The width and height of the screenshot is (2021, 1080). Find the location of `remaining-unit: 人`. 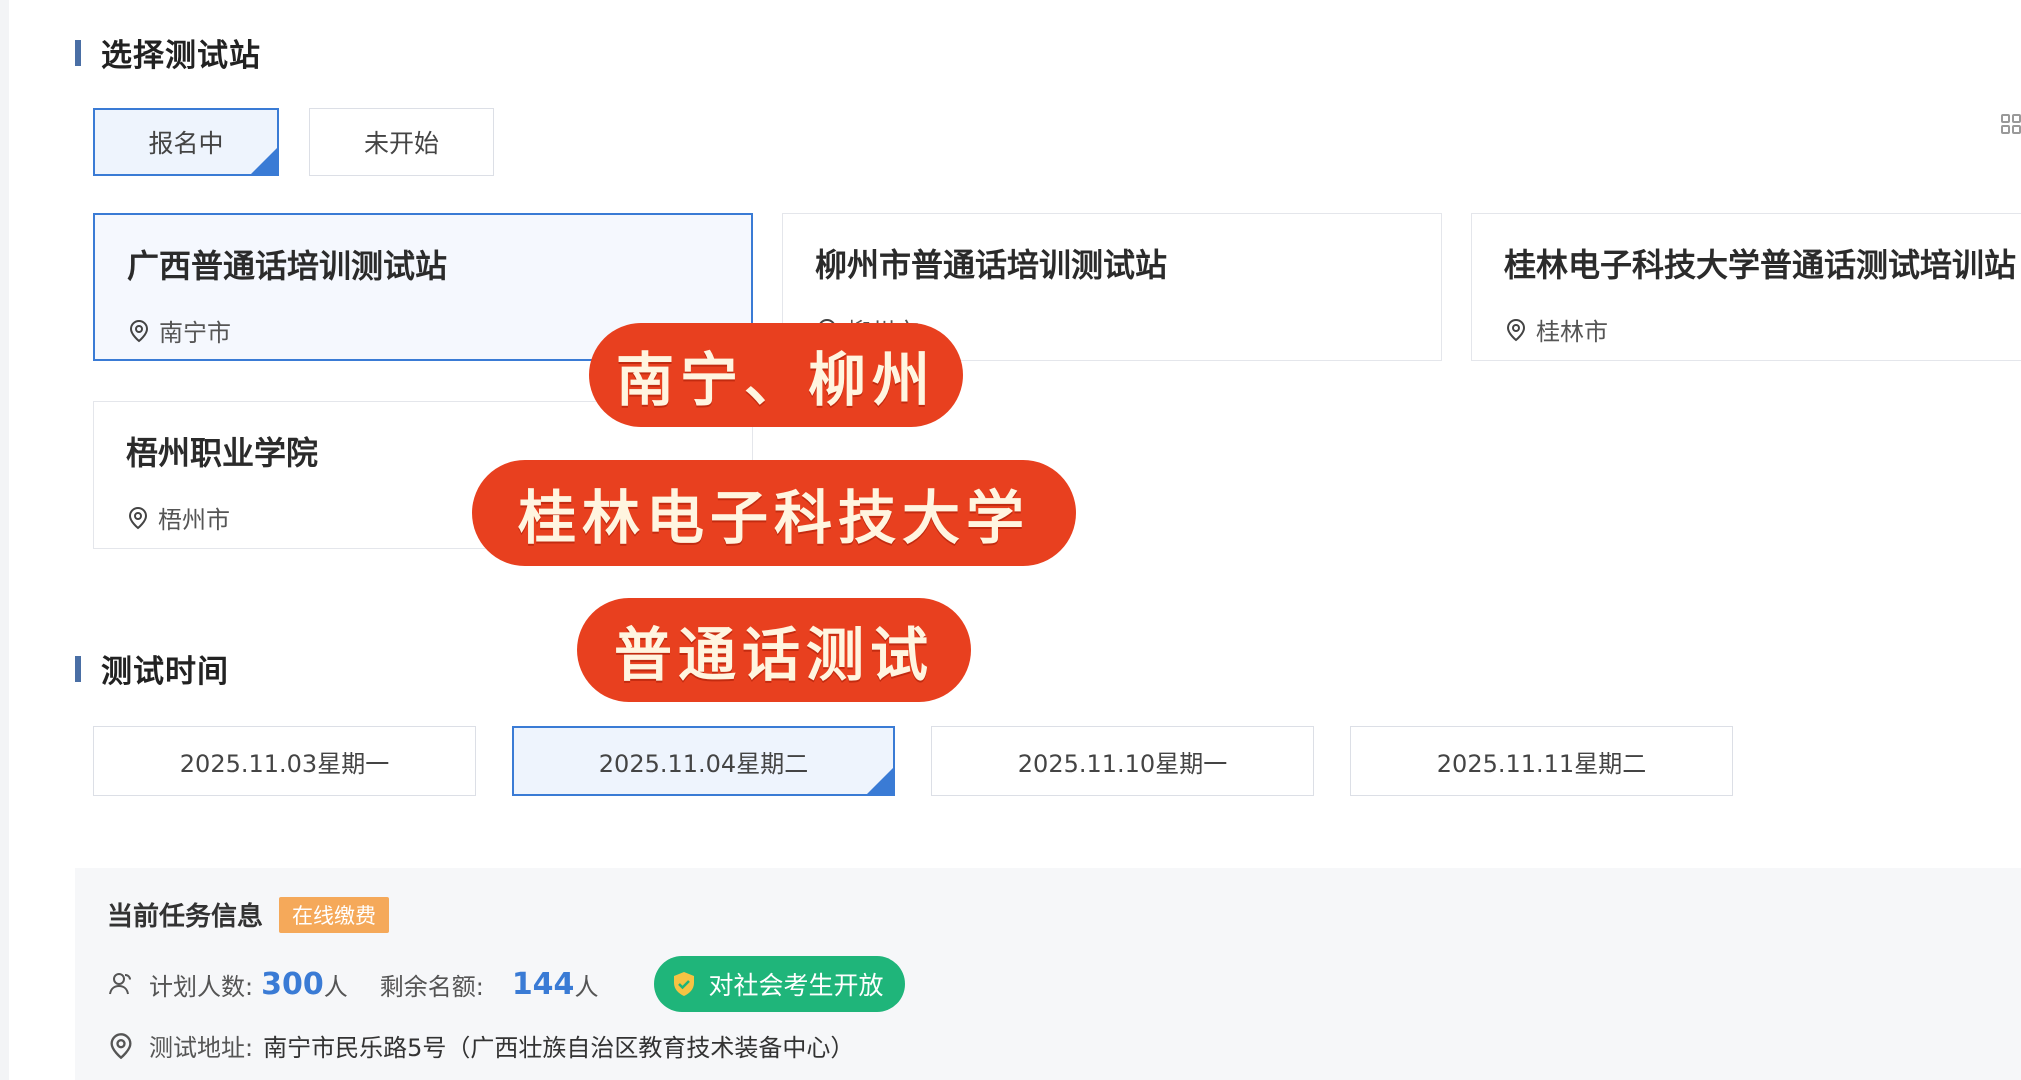

remaining-unit: 人 is located at coordinates (586, 986).